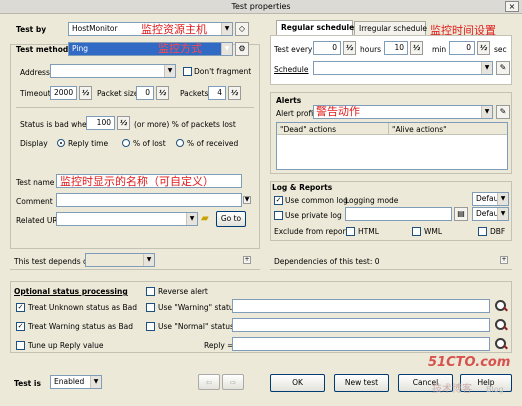 This screenshot has width=522, height=406. Describe the element at coordinates (293, 49) in the screenshot. I see `test-every-label: Test every` at that location.